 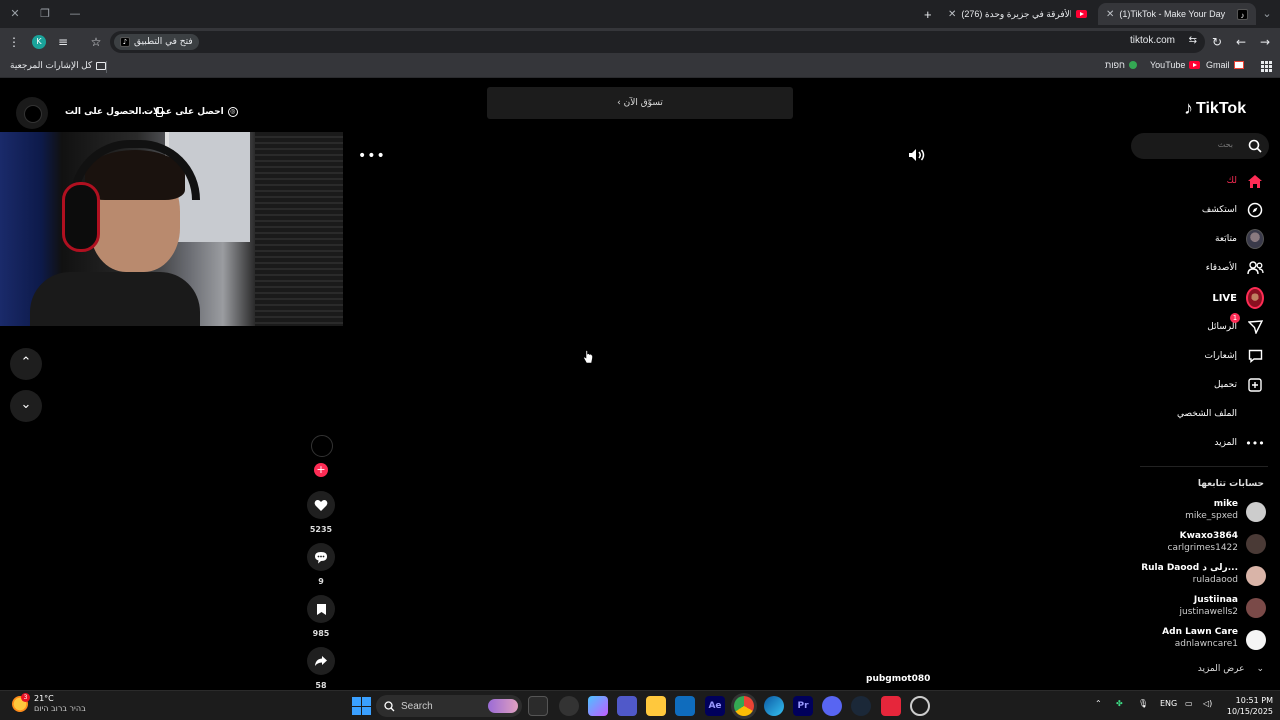 I want to click on bookmark-gmail: Gmail, so click(x=1225, y=65).